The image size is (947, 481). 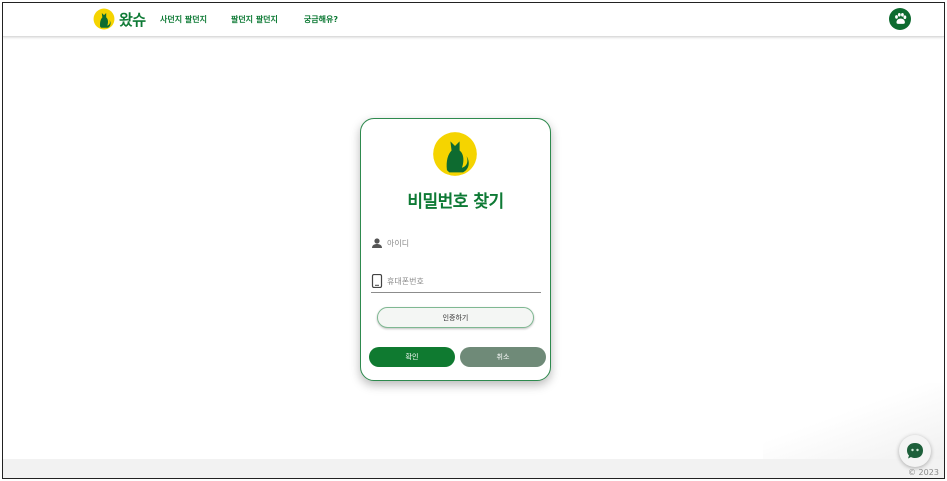 I want to click on paw-menu-button, so click(x=900, y=19).